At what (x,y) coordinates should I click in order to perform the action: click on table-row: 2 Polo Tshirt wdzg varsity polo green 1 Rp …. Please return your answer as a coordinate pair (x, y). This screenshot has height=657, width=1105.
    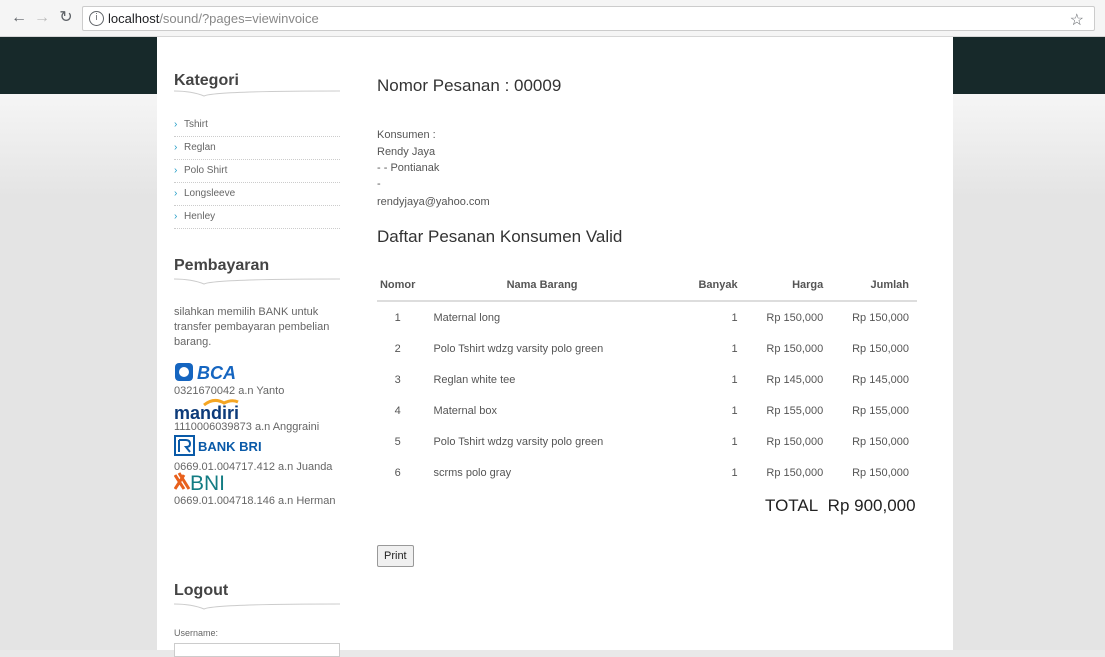
    Looking at the image, I should click on (647, 348).